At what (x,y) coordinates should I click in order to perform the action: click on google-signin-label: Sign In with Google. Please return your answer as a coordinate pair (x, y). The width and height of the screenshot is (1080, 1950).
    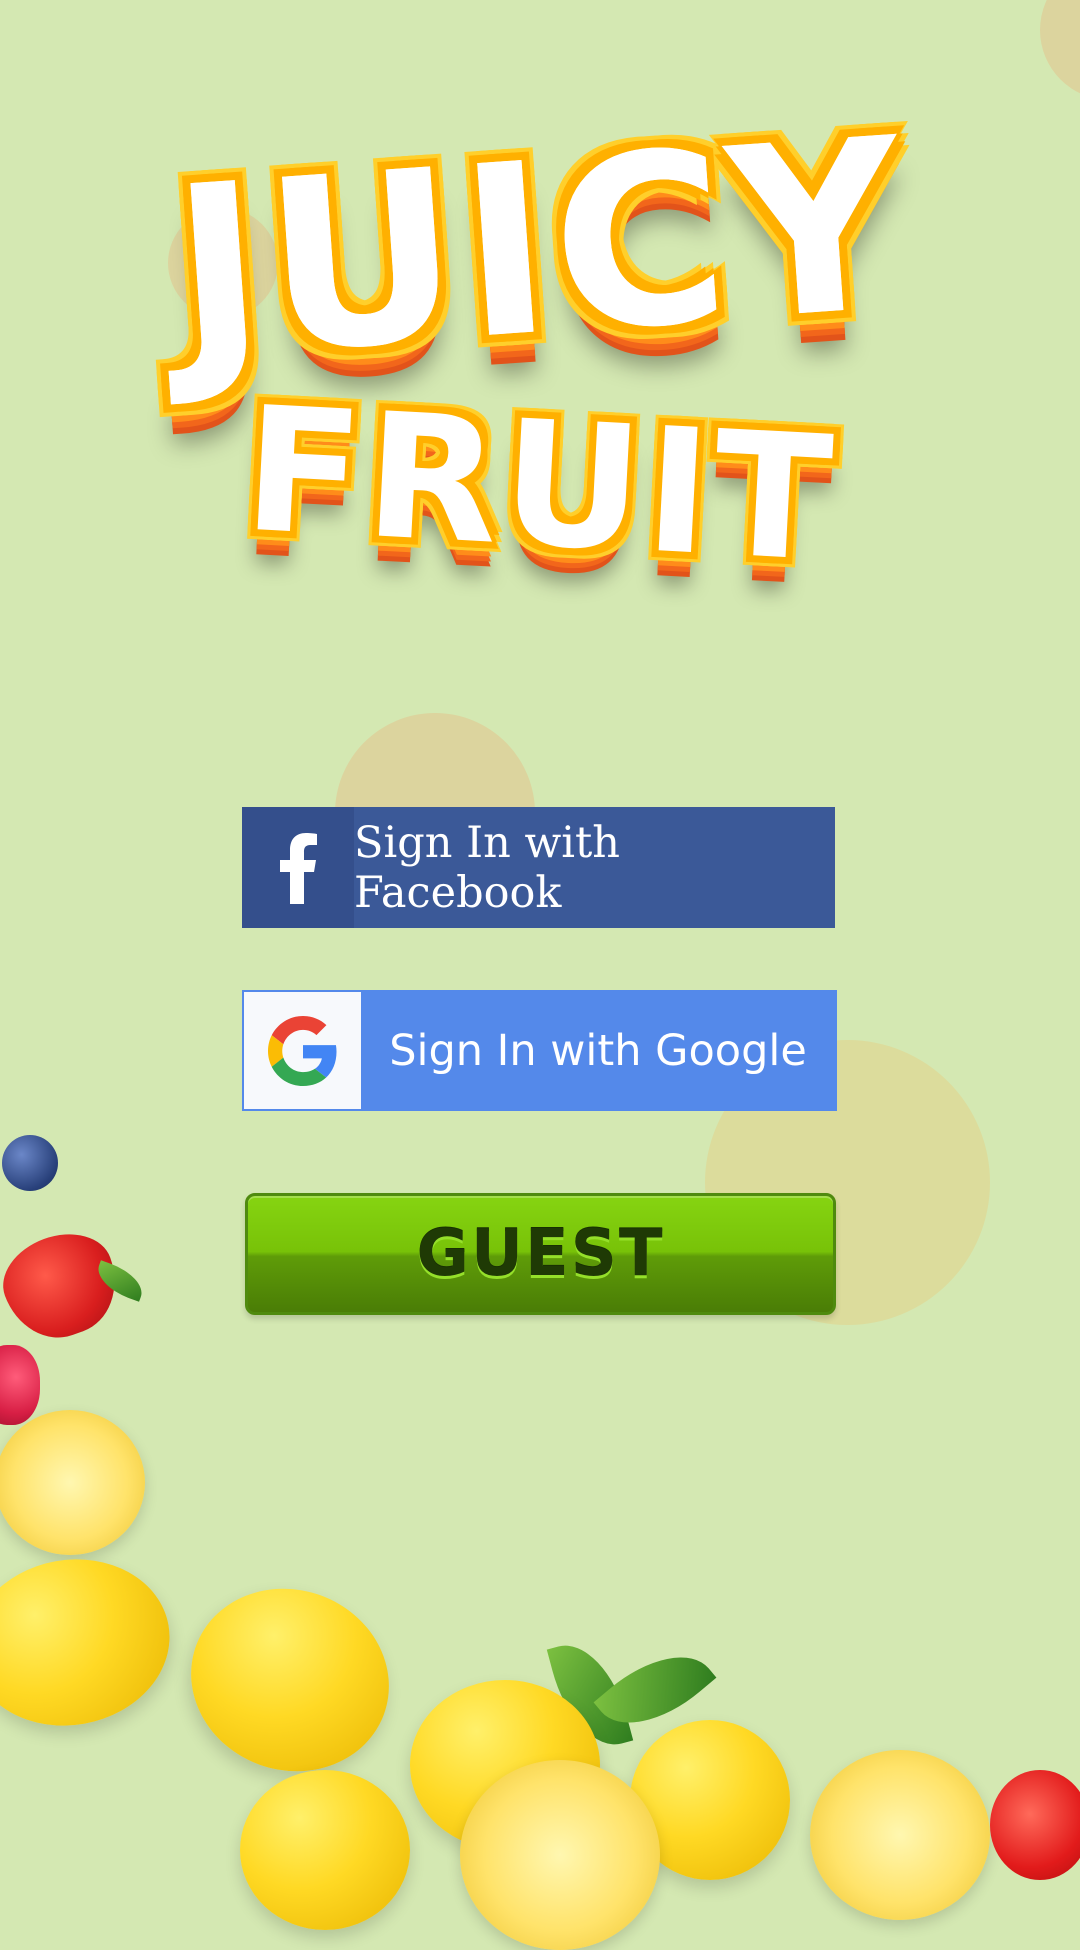
    Looking at the image, I should click on (598, 1050).